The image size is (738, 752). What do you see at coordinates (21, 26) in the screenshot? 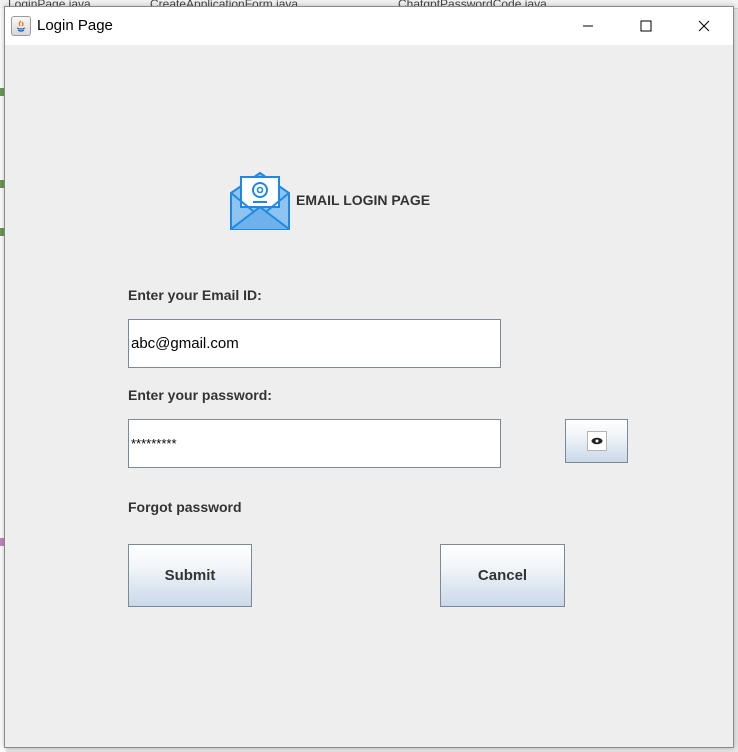
I see `java-app-icon` at bounding box center [21, 26].